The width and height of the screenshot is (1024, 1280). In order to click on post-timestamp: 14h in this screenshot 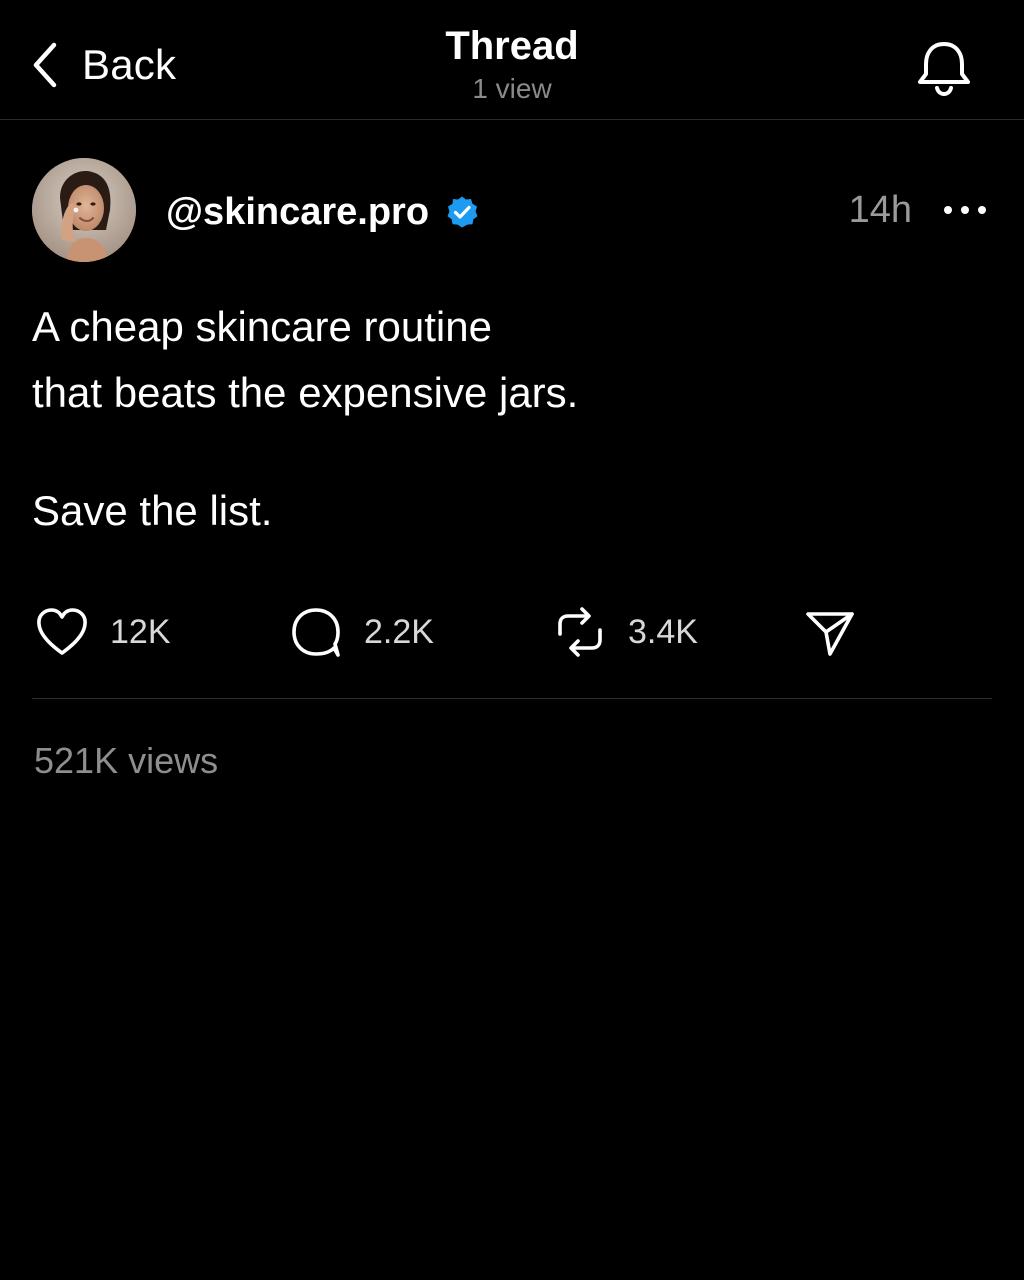, I will do `click(880, 210)`.